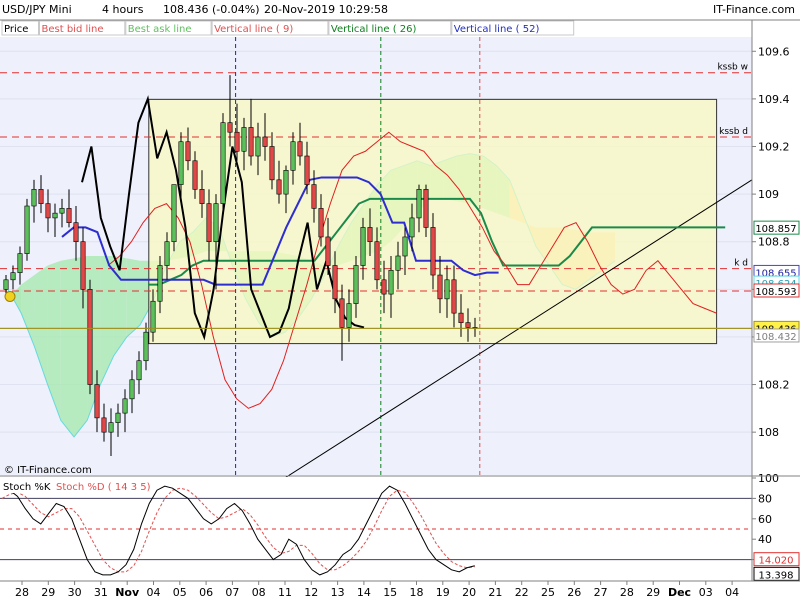 The image size is (800, 604). What do you see at coordinates (774, 147) in the screenshot?
I see `price-tick-label: 109.2` at bounding box center [774, 147].